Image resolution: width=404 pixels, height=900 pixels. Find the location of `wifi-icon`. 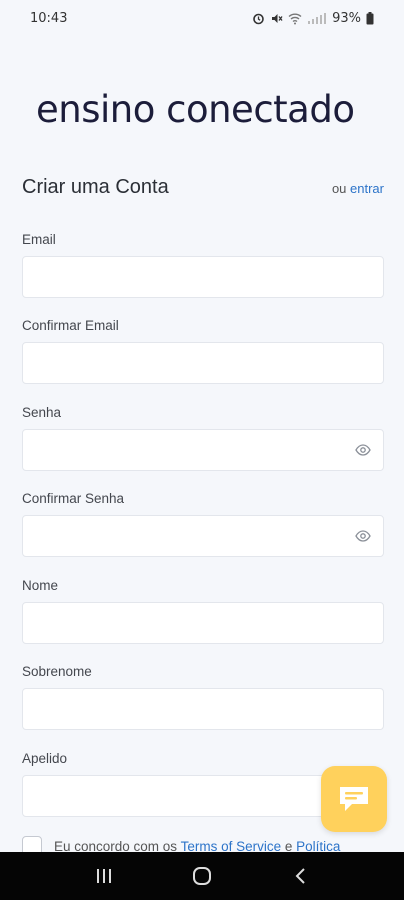

wifi-icon is located at coordinates (295, 18).